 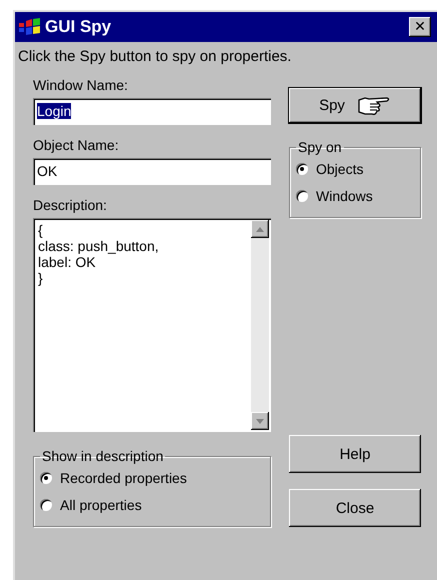 What do you see at coordinates (81, 85) in the screenshot?
I see `field-label: Window Name:` at bounding box center [81, 85].